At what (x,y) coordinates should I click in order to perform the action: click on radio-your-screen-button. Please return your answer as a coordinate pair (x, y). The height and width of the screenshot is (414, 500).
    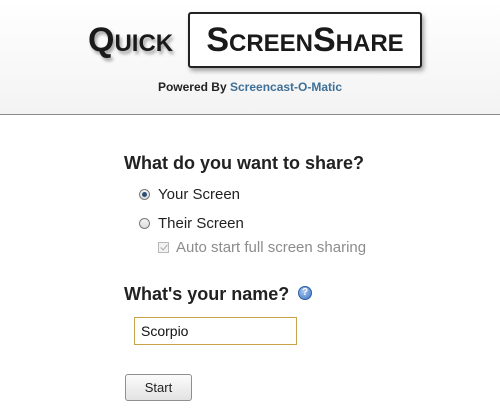
    Looking at the image, I should click on (144, 194).